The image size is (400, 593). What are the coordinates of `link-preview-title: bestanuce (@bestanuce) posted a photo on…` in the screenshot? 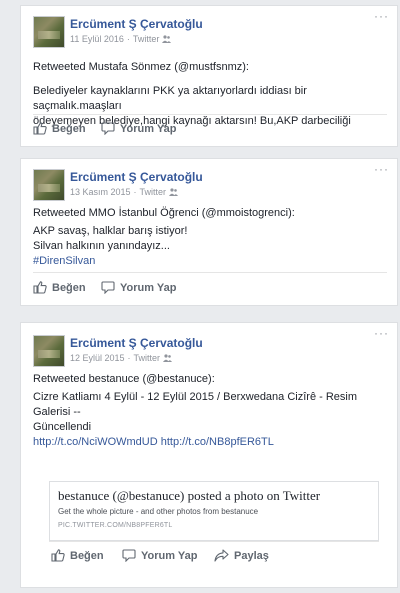 It's located at (189, 496).